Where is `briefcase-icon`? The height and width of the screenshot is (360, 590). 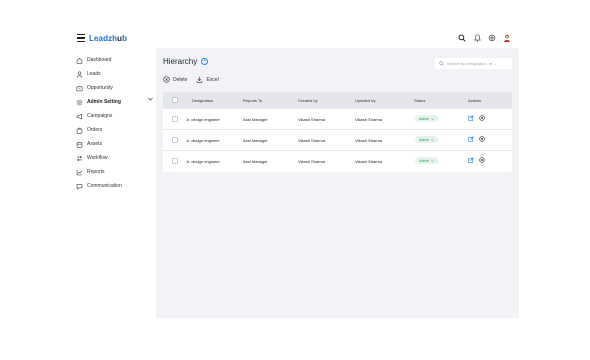 briefcase-icon is located at coordinates (79, 88).